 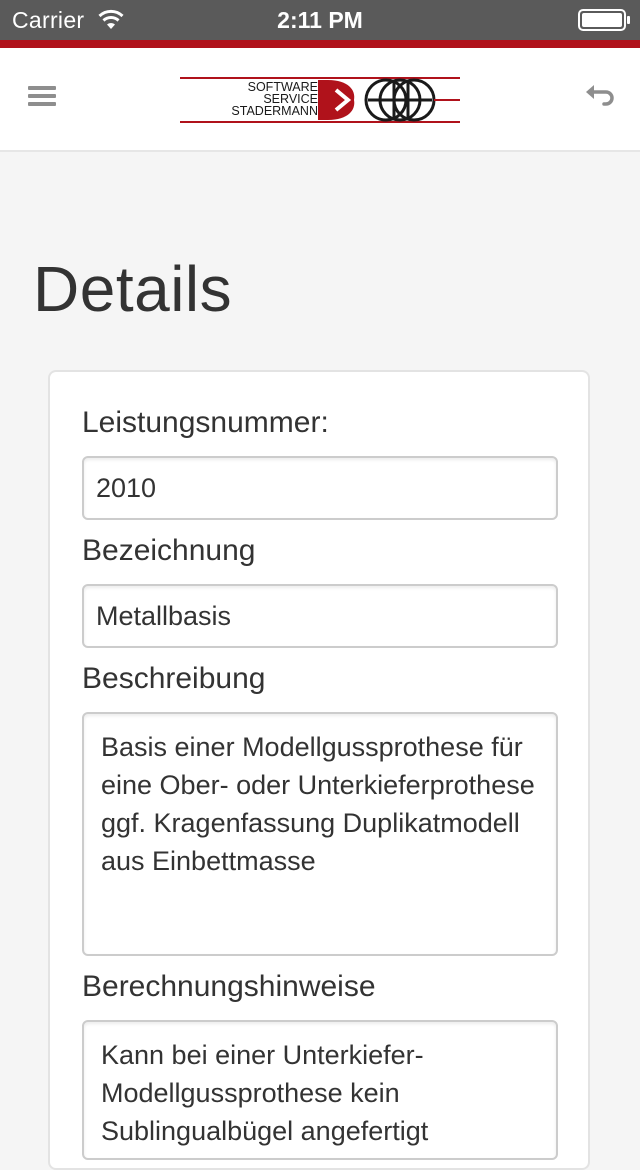 What do you see at coordinates (169, 550) in the screenshot?
I see `bezeichnung-label: Bezeichnung` at bounding box center [169, 550].